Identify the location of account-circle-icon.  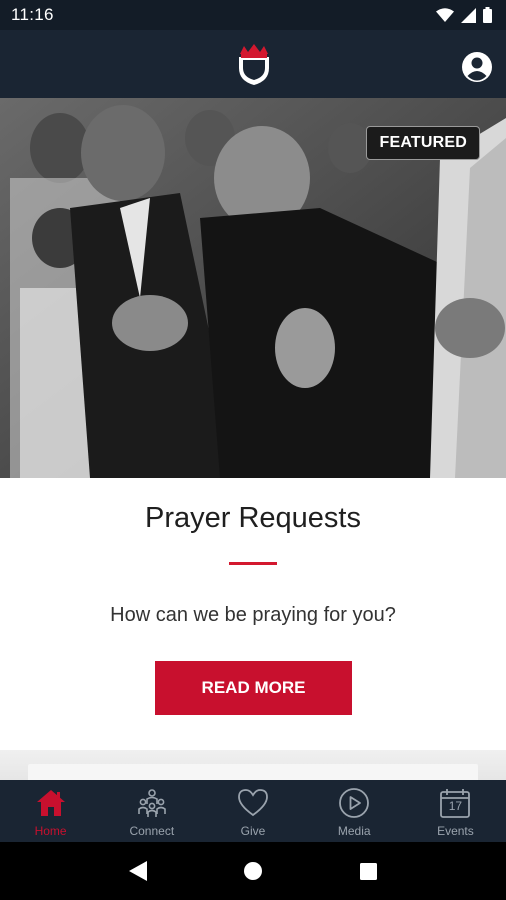
(477, 67).